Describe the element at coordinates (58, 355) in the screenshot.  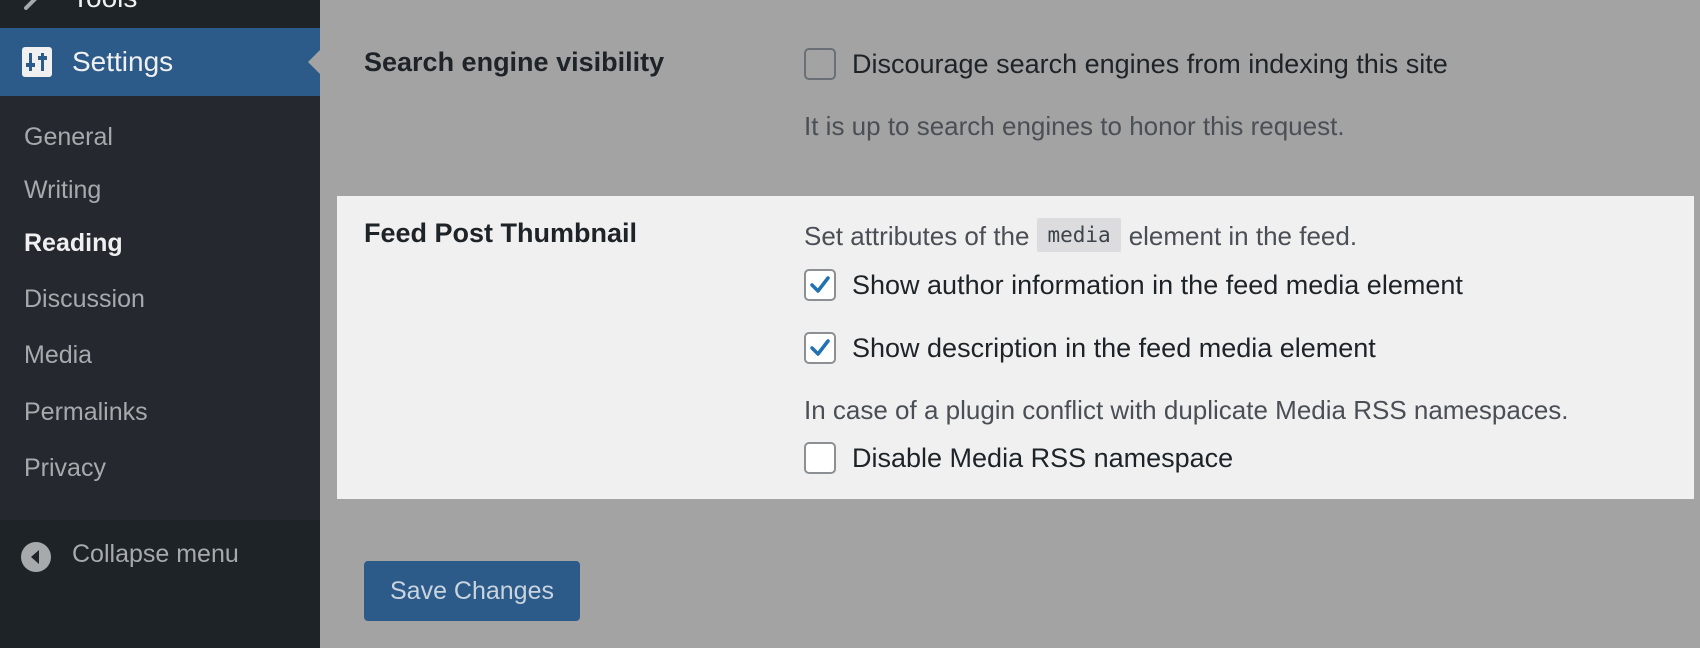
I see `submenu-item-media: Media` at that location.